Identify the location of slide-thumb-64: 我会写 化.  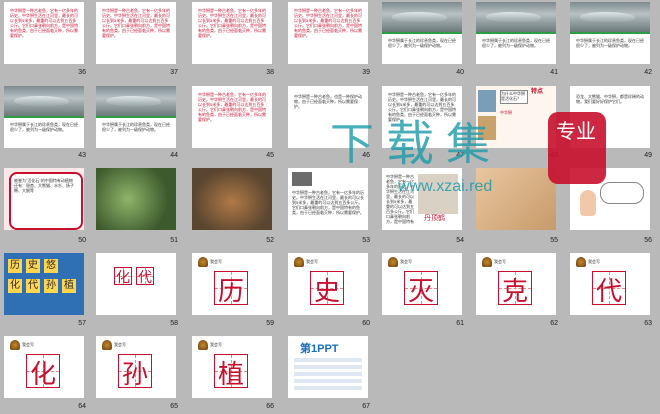
(44, 367).